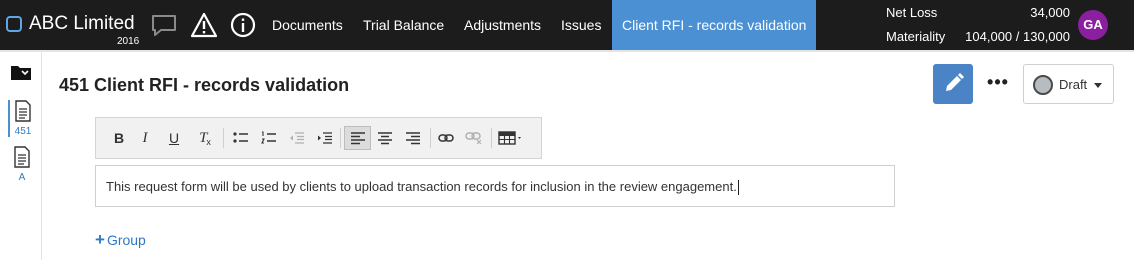 The image size is (1134, 260). Describe the element at coordinates (82, 23) in the screenshot. I see `brand-name: ABC Limited` at that location.